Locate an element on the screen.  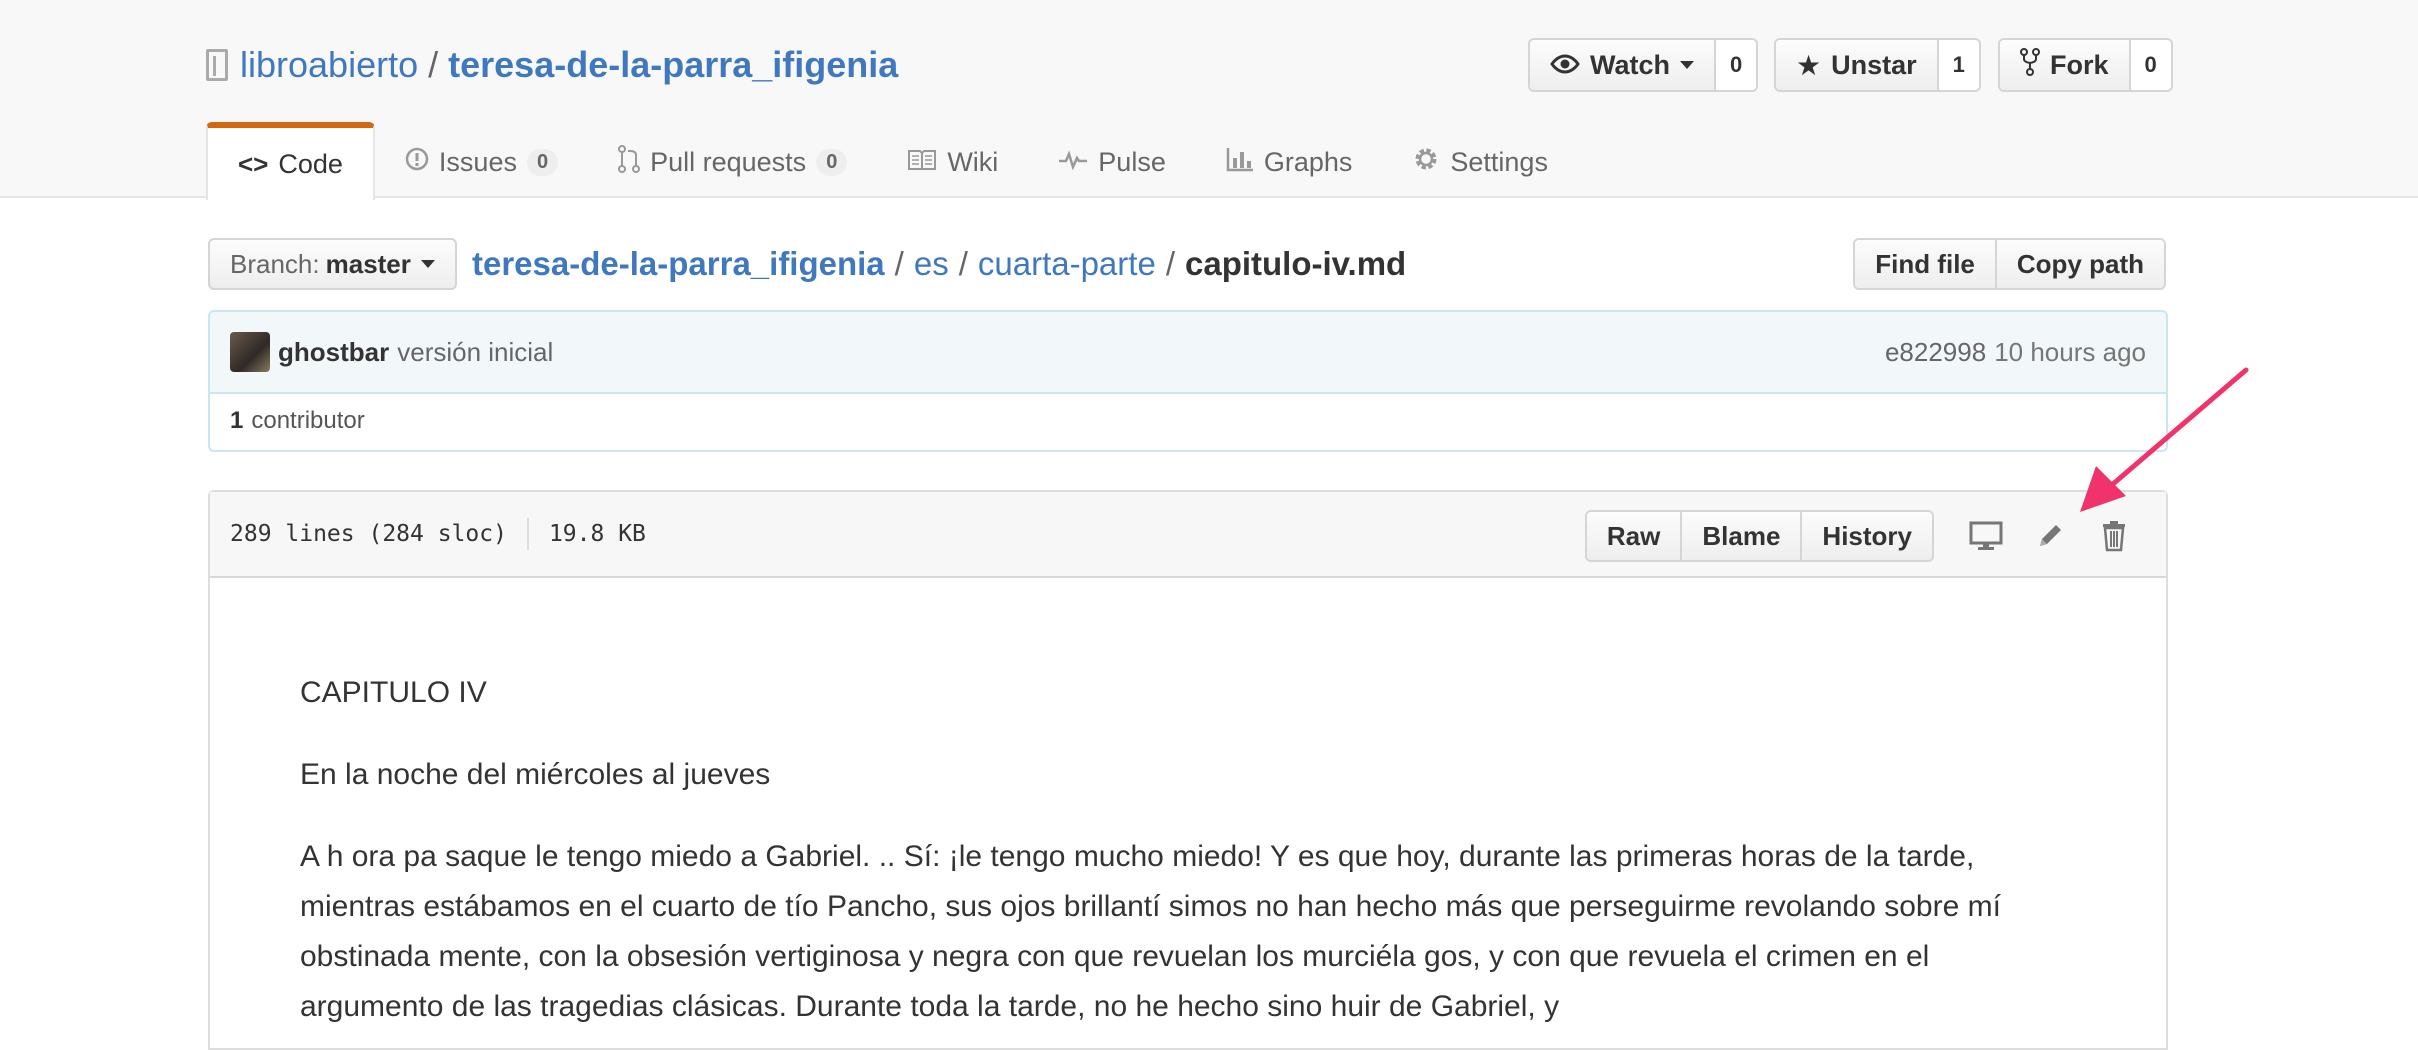
find-file-button: Find file is located at coordinates (1926, 264).